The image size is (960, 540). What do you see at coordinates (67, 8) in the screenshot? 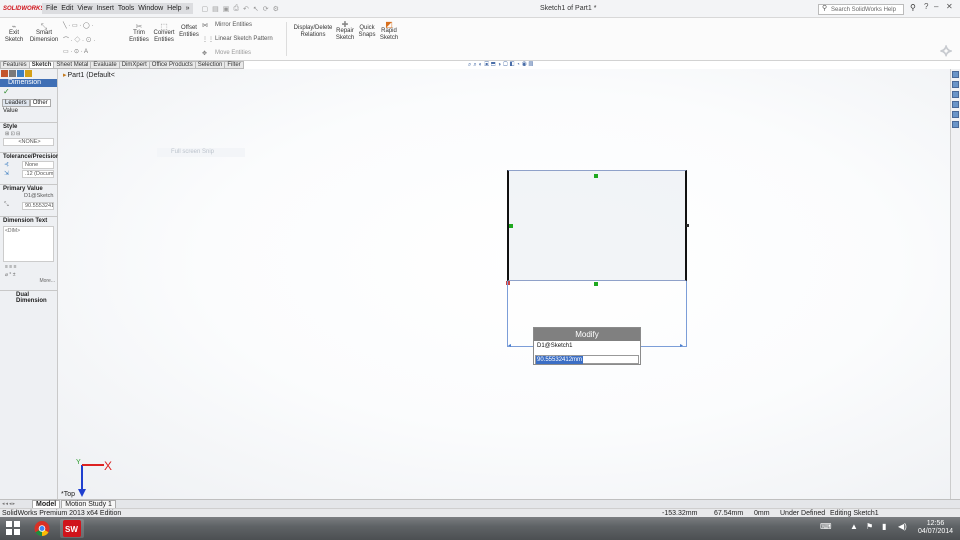
I see `menu-edit: Edit` at bounding box center [67, 8].